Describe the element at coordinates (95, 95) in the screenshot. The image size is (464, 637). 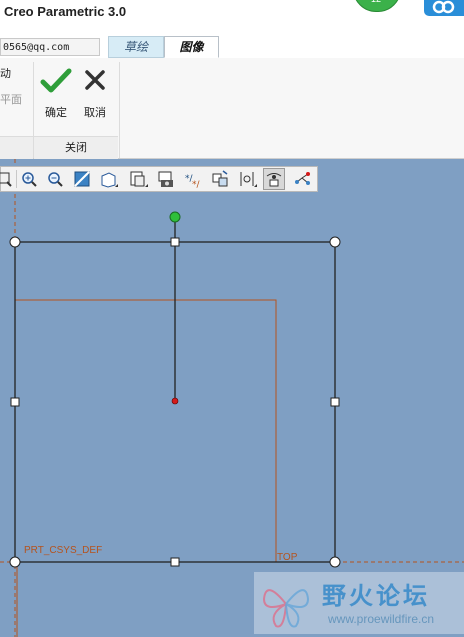
I see `cancel-button: 取消` at that location.